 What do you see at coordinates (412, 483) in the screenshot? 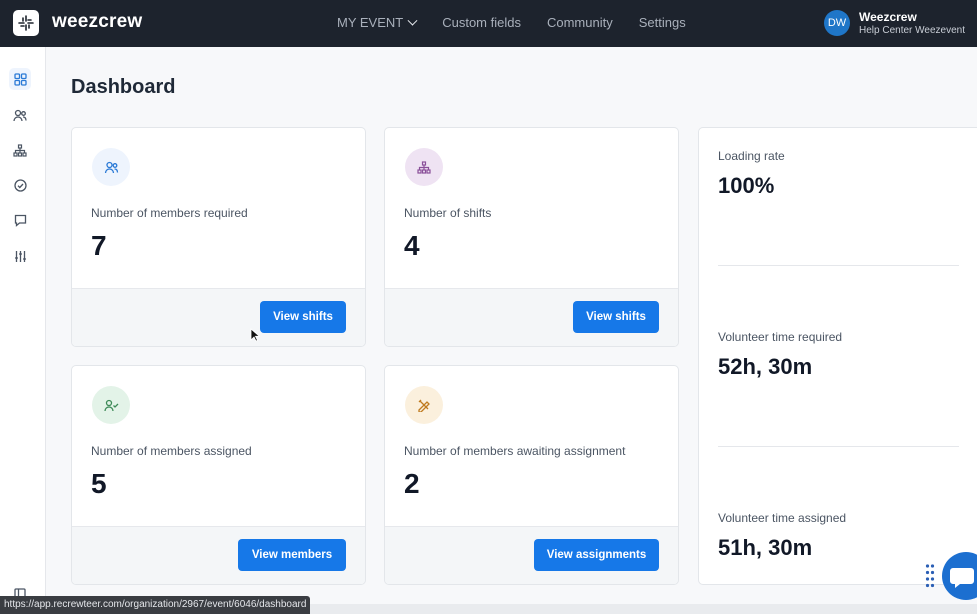
I see `card-value: 2` at bounding box center [412, 483].